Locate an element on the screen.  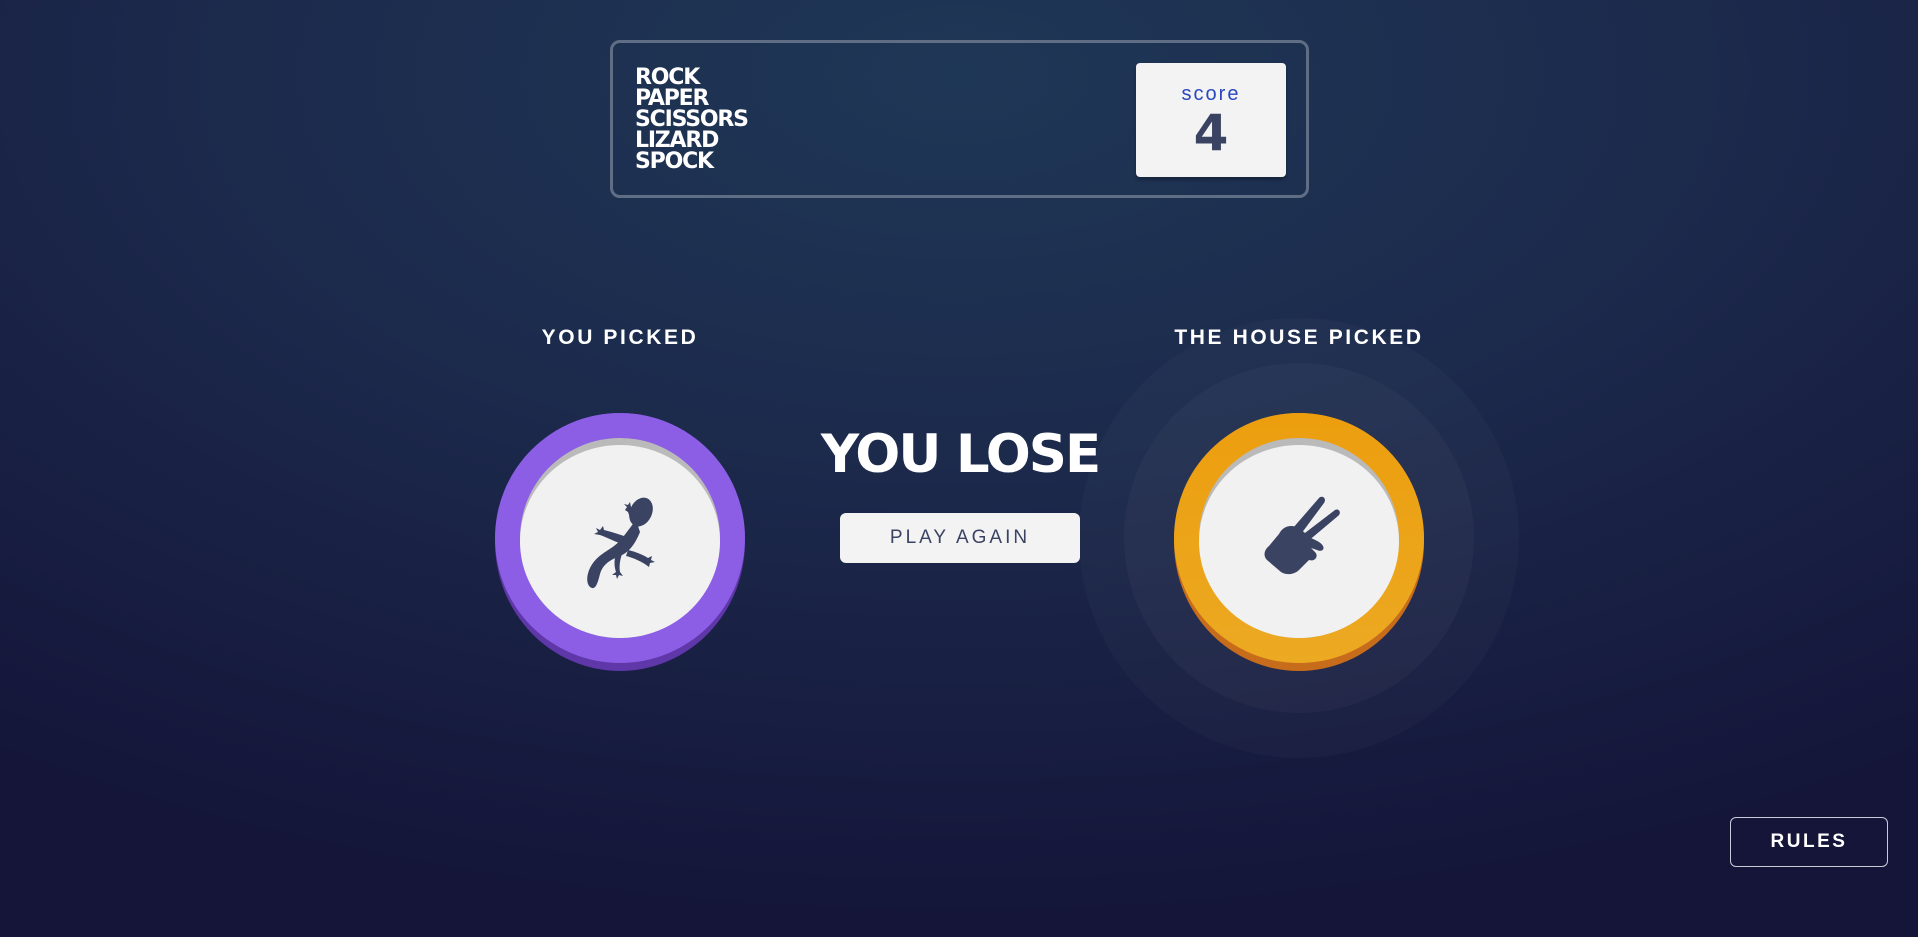
title-line-scissors: SCISSORS is located at coordinates (692, 119).